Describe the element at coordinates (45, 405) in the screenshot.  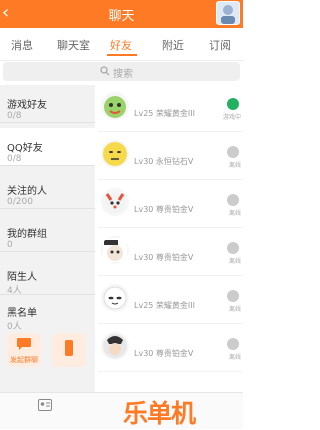
I see `contact-card-icon` at that location.